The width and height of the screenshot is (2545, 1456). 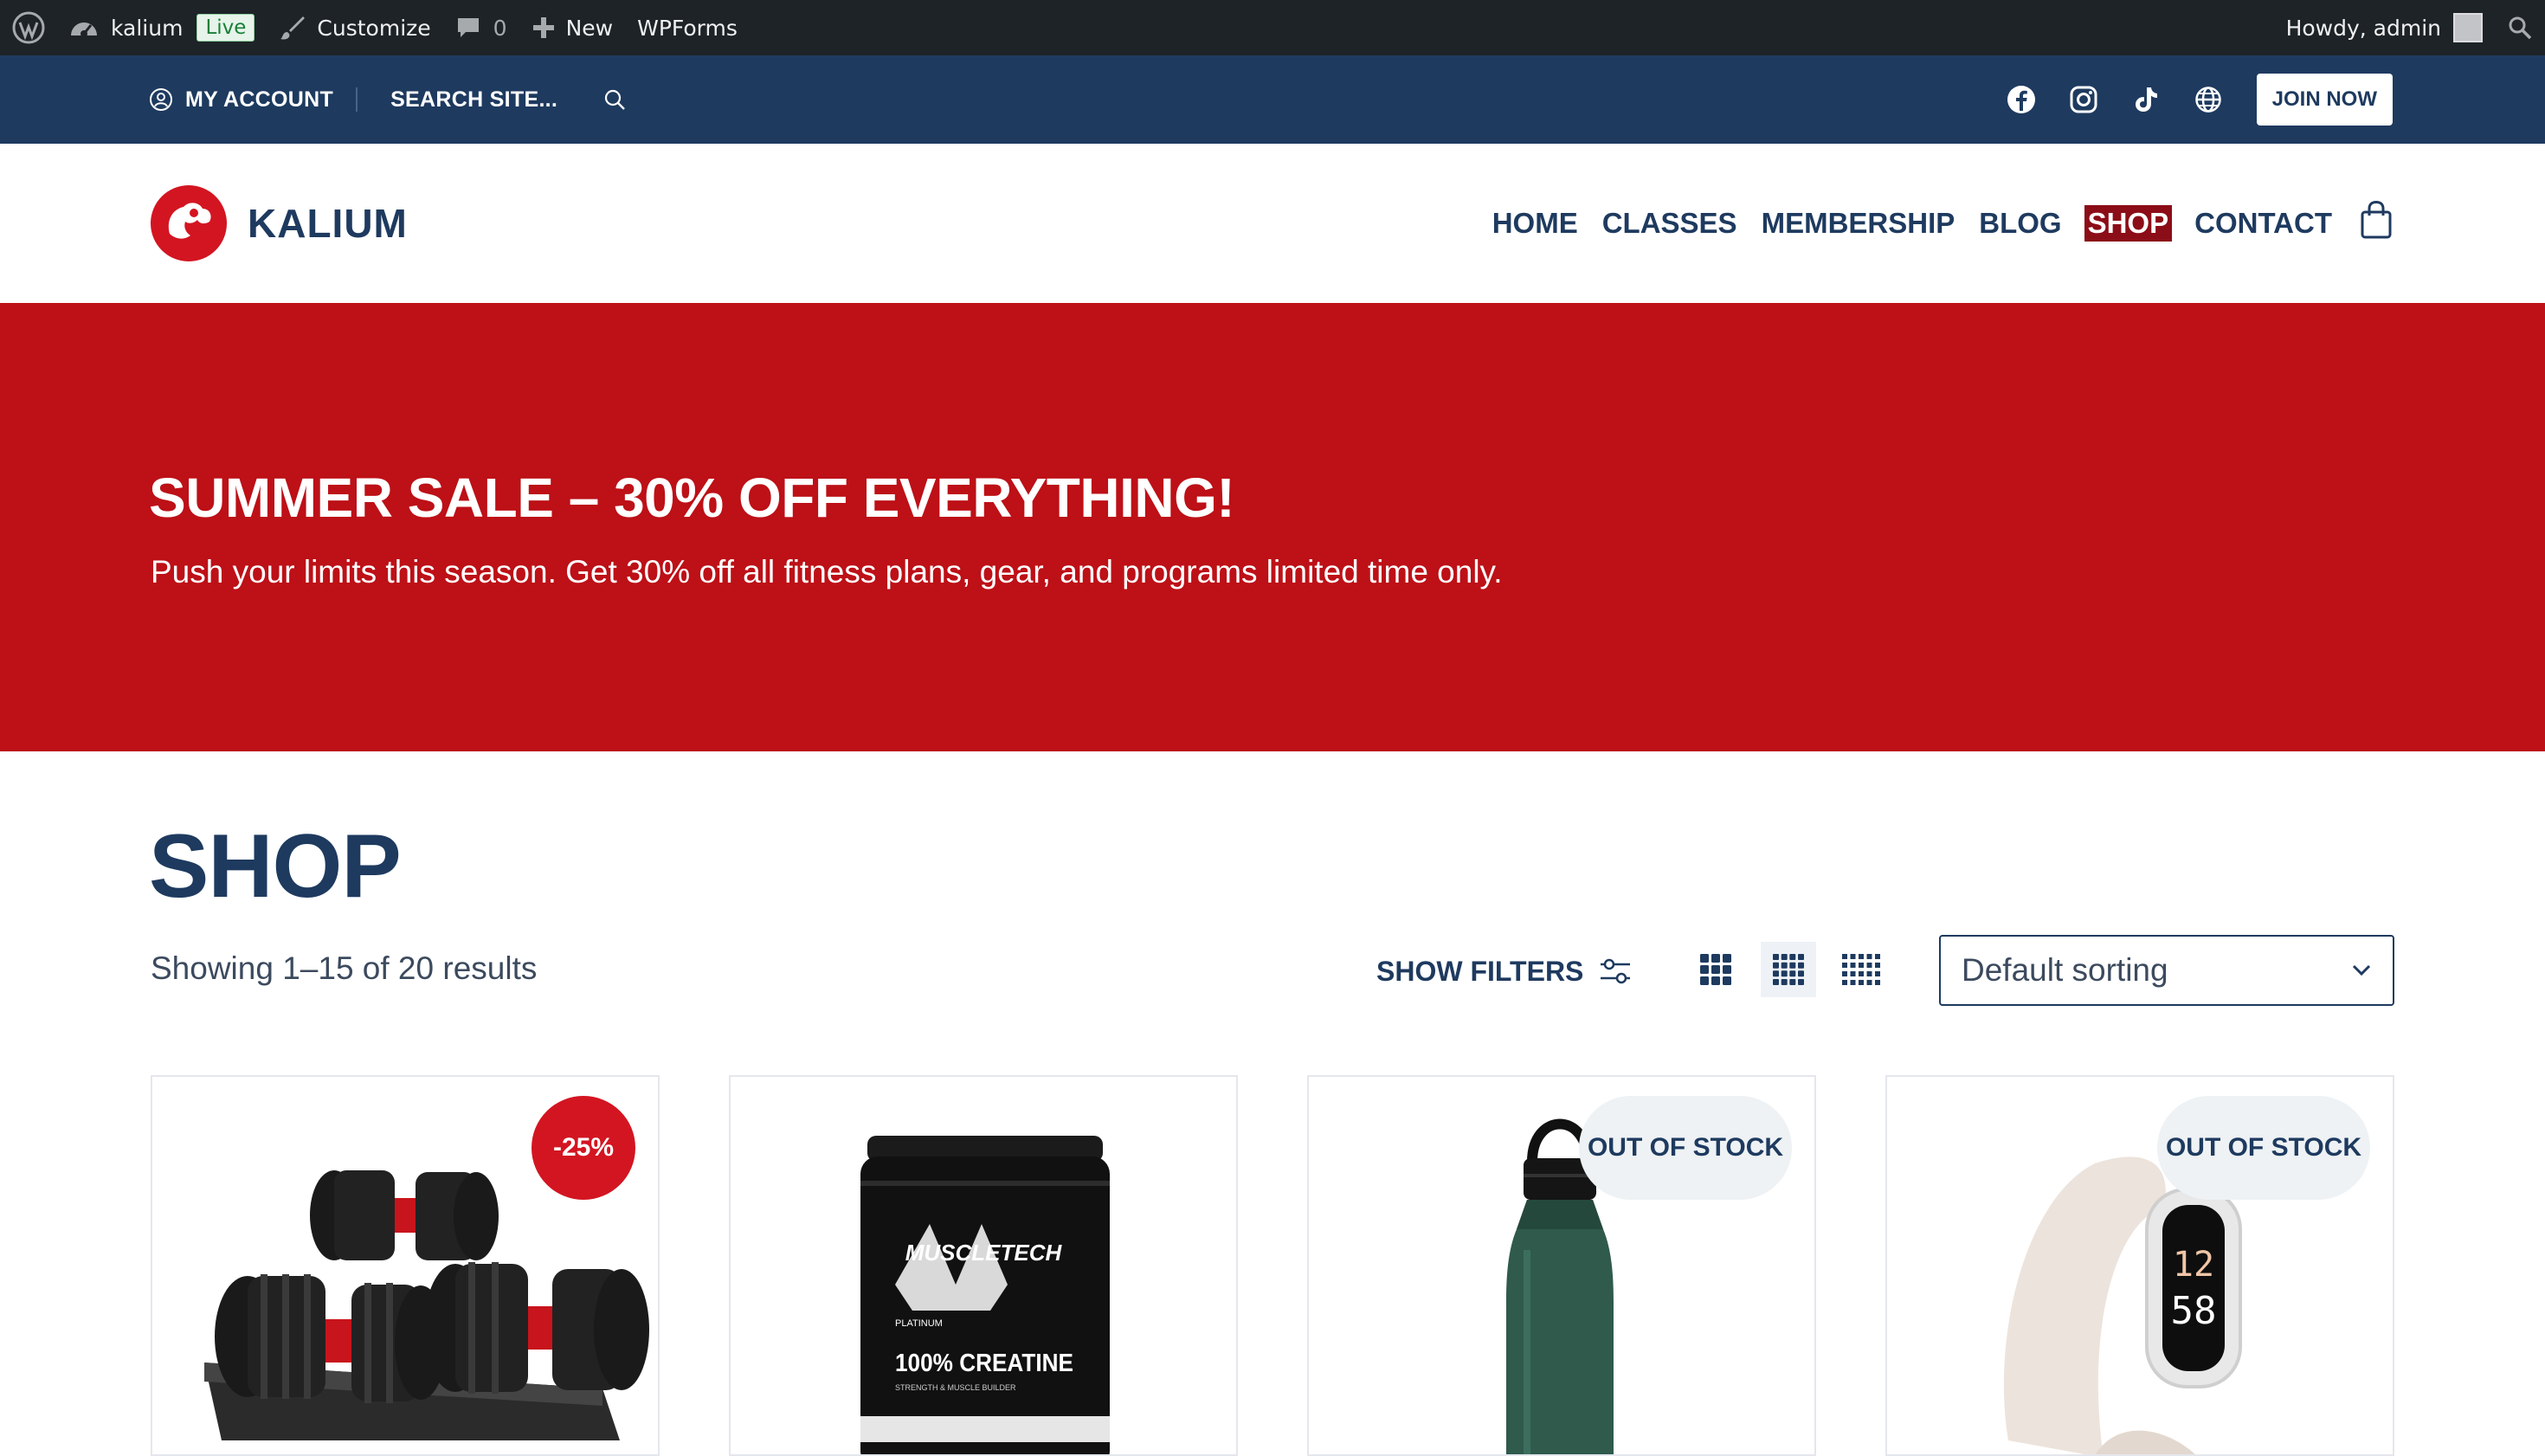 I want to click on site-name-menu: kalium Live, so click(x=162, y=27).